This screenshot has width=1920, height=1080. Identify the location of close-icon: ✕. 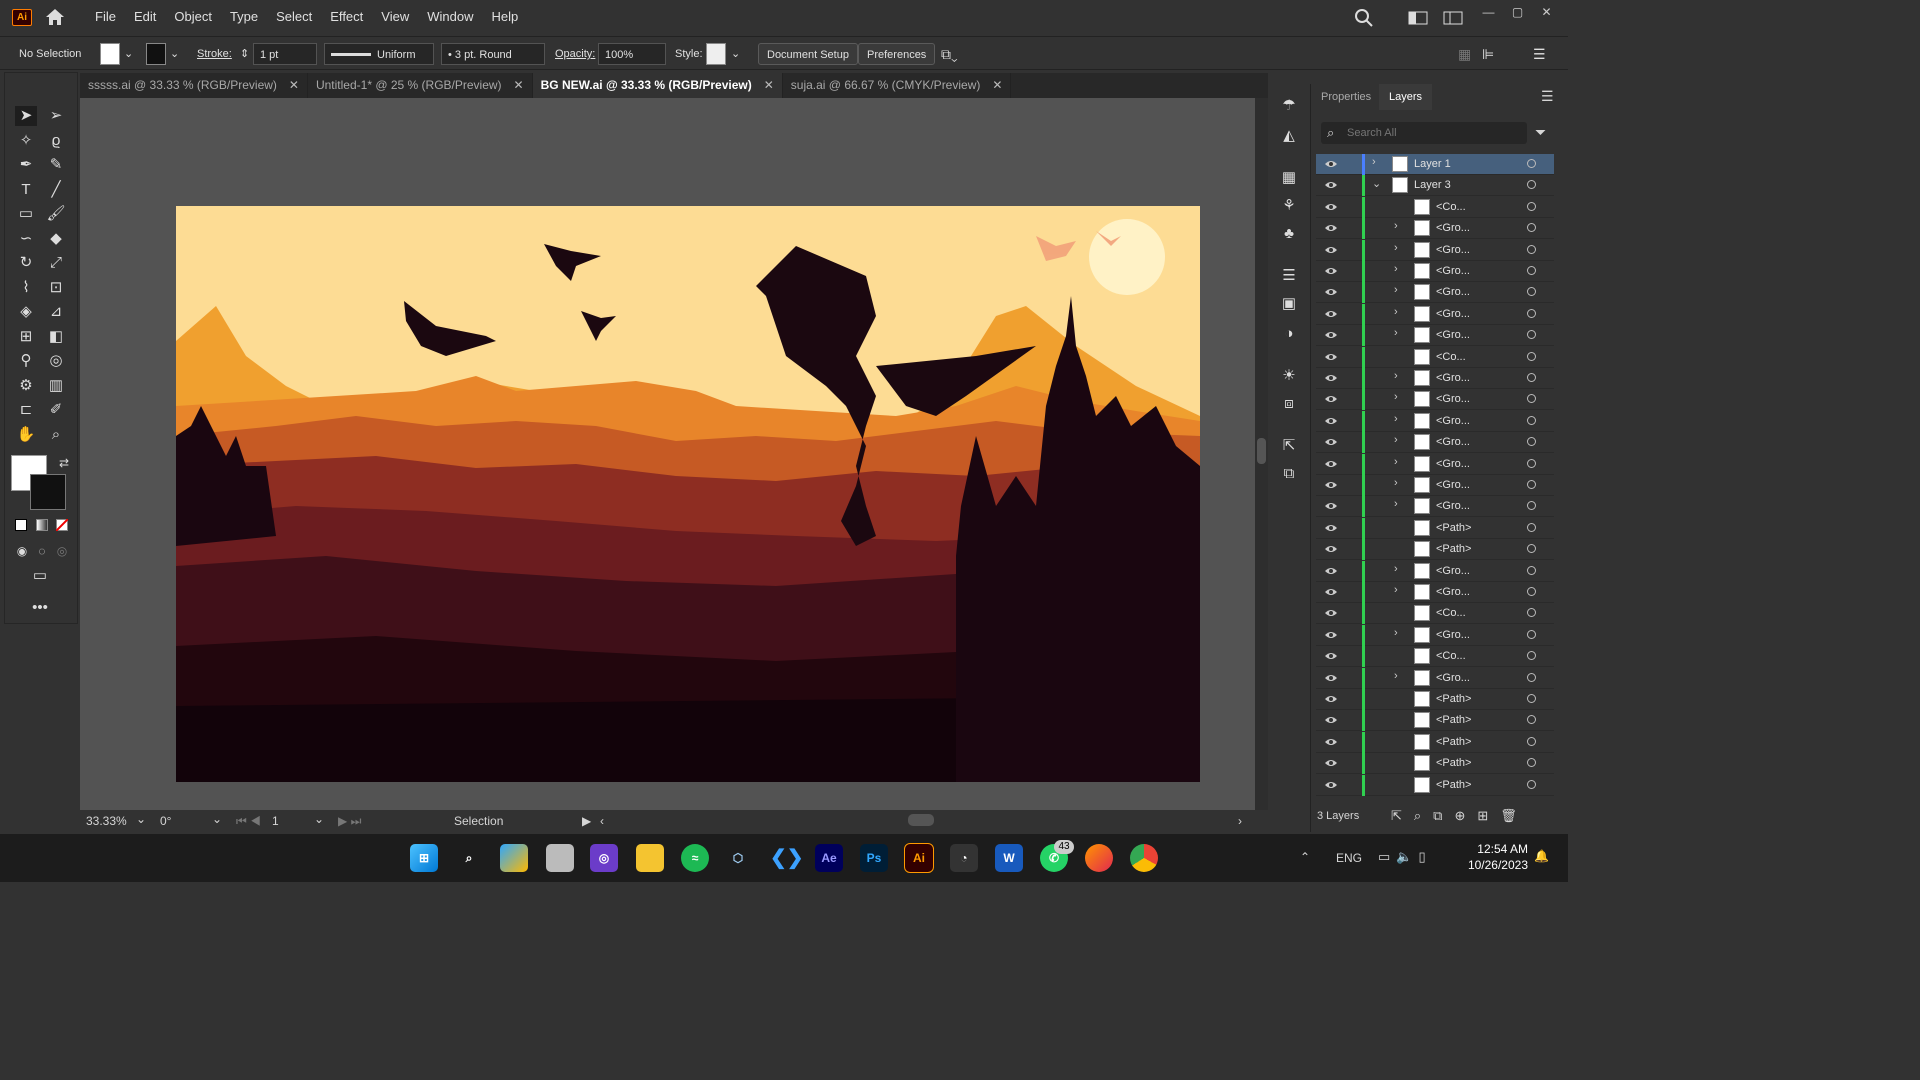
(997, 85).